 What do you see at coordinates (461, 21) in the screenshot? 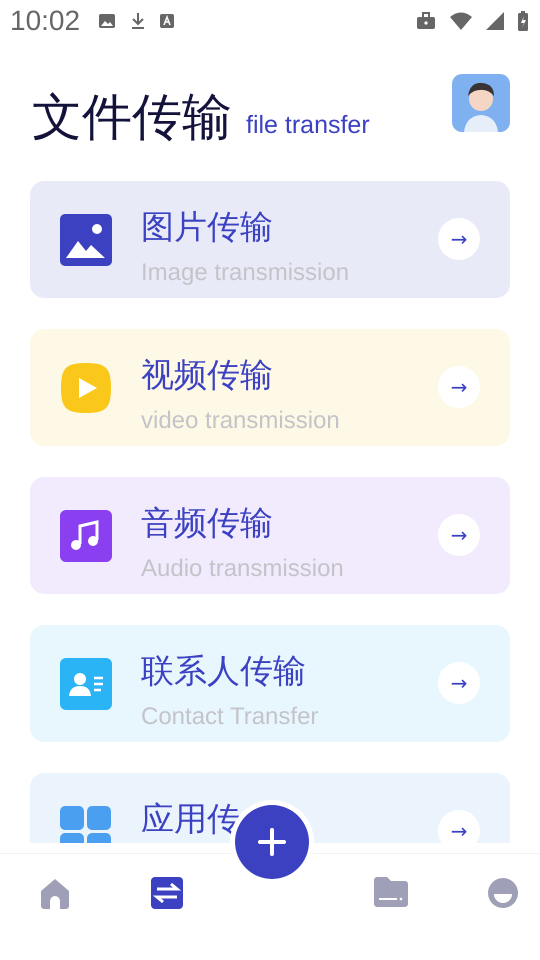
I see `wifi-icon` at bounding box center [461, 21].